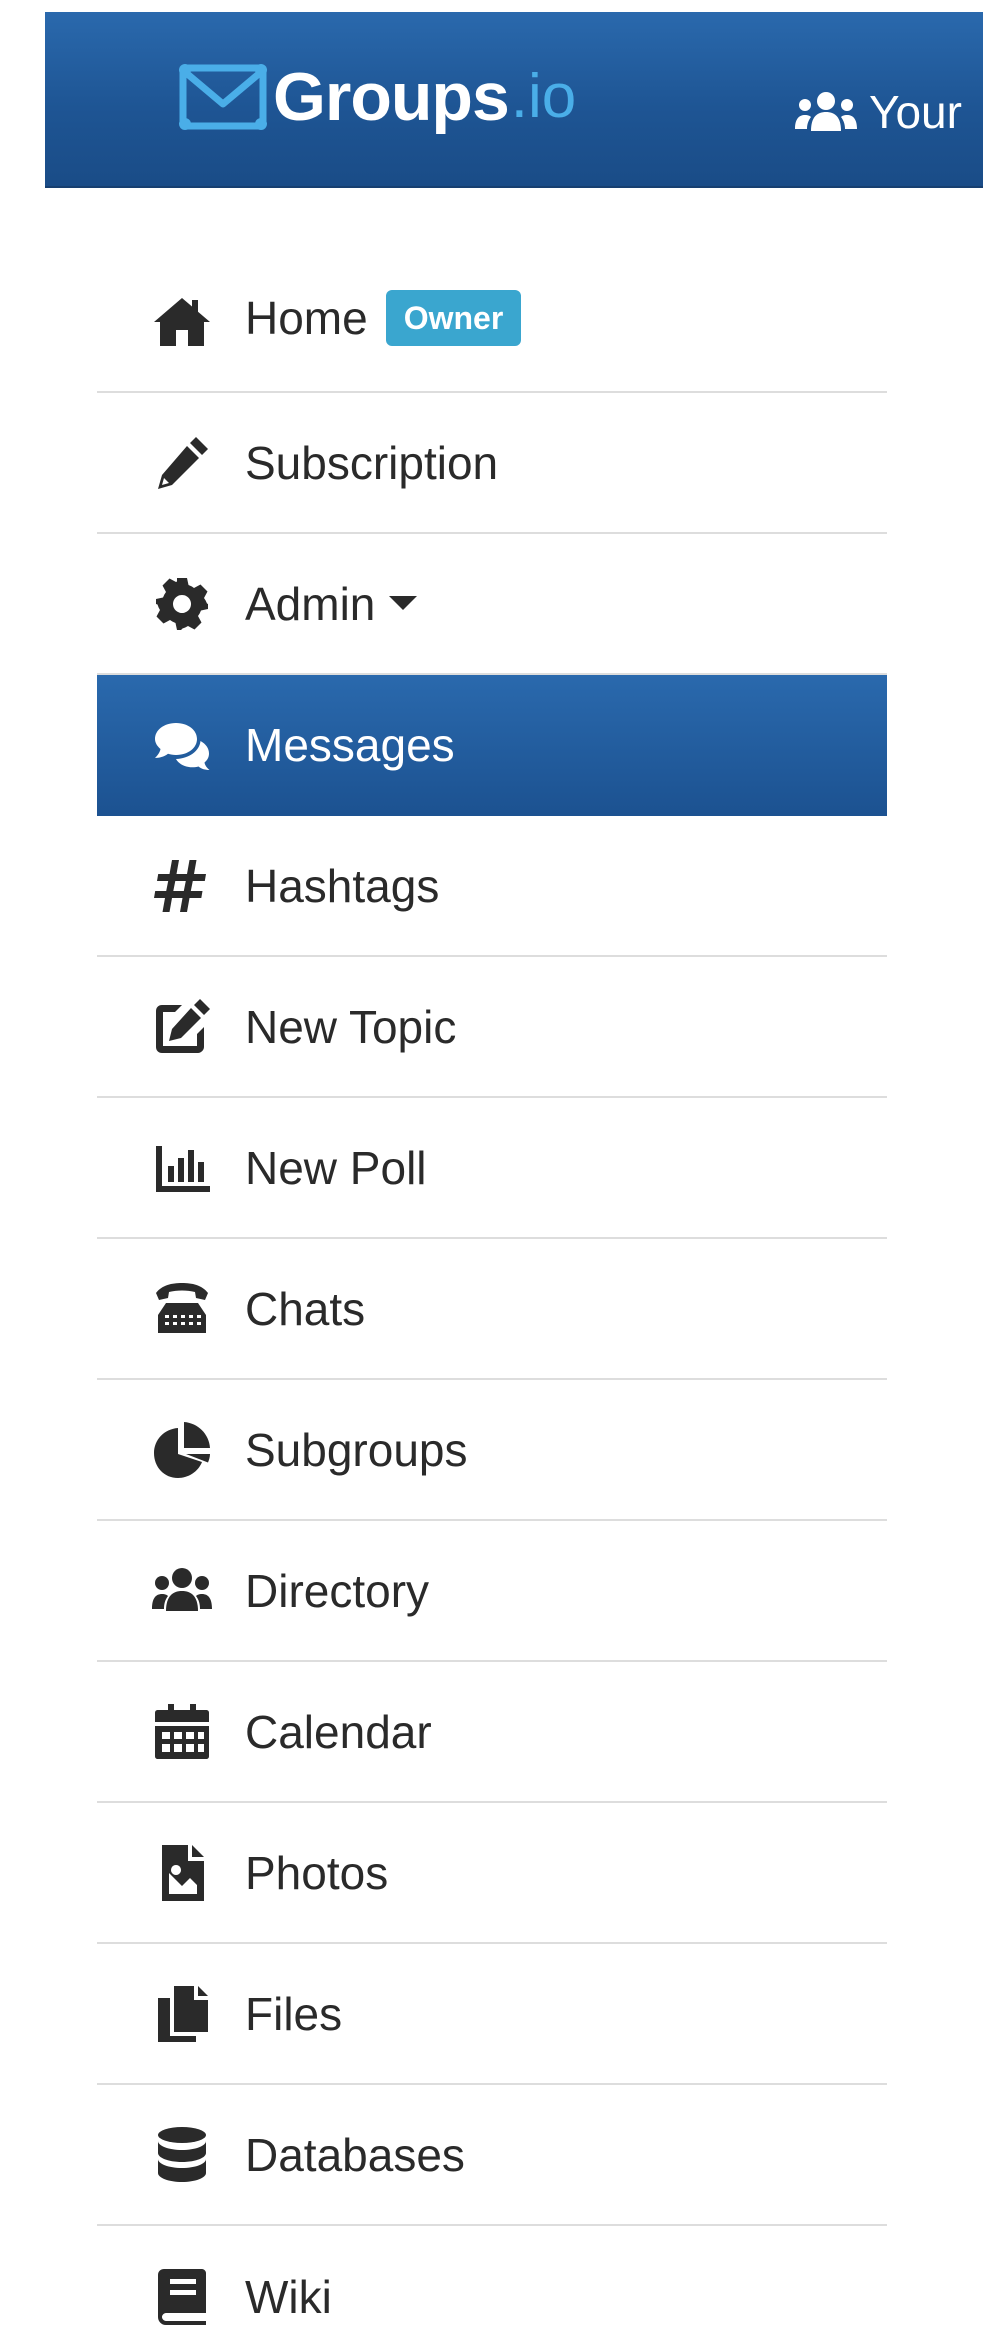  Describe the element at coordinates (492, 745) in the screenshot. I see `menu-item-messages: Messages` at that location.